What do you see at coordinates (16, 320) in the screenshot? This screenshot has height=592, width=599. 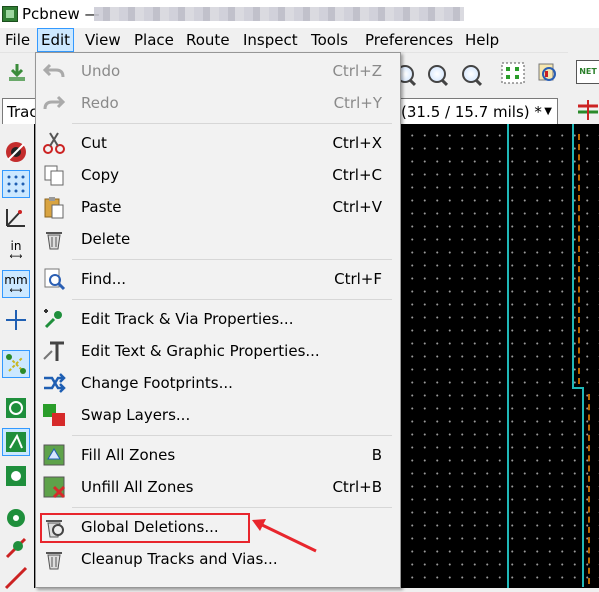 I see `cursor-shape-icon` at bounding box center [16, 320].